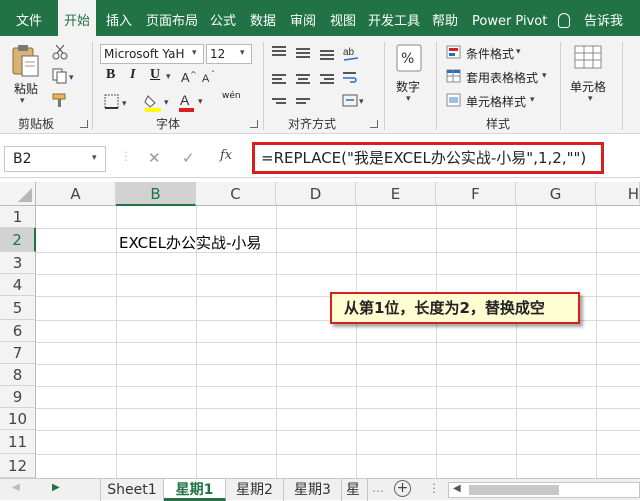 This screenshot has width=640, height=501. Describe the element at coordinates (226, 155) in the screenshot. I see `insert-function-icon: fx` at that location.